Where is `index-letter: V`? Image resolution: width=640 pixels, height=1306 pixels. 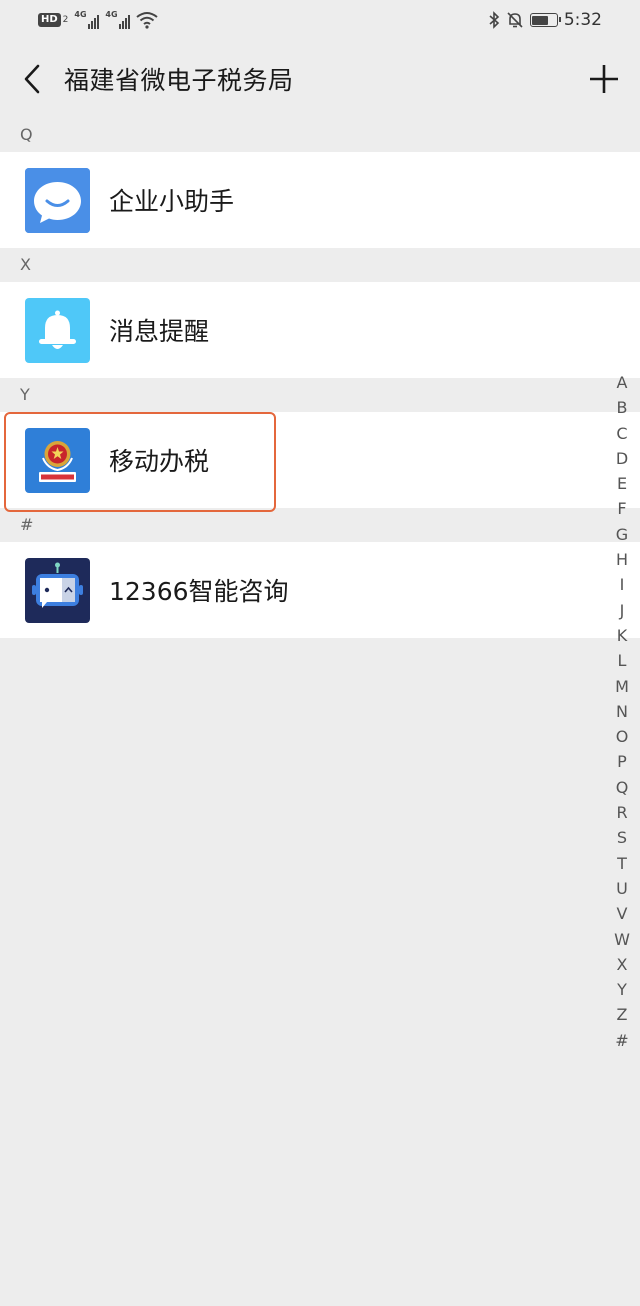
index-letter: V is located at coordinates (622, 913).